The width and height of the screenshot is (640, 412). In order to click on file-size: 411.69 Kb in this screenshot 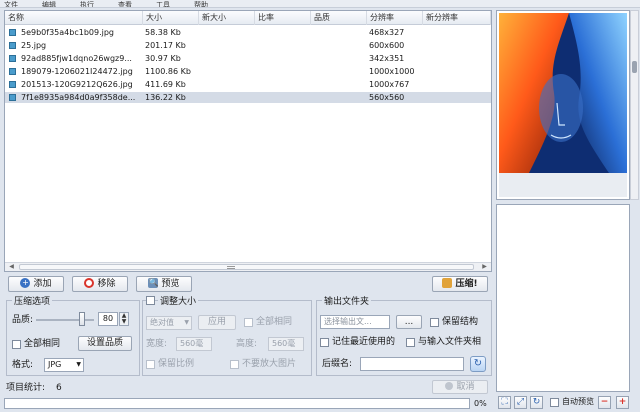, I will do `click(165, 84)`.